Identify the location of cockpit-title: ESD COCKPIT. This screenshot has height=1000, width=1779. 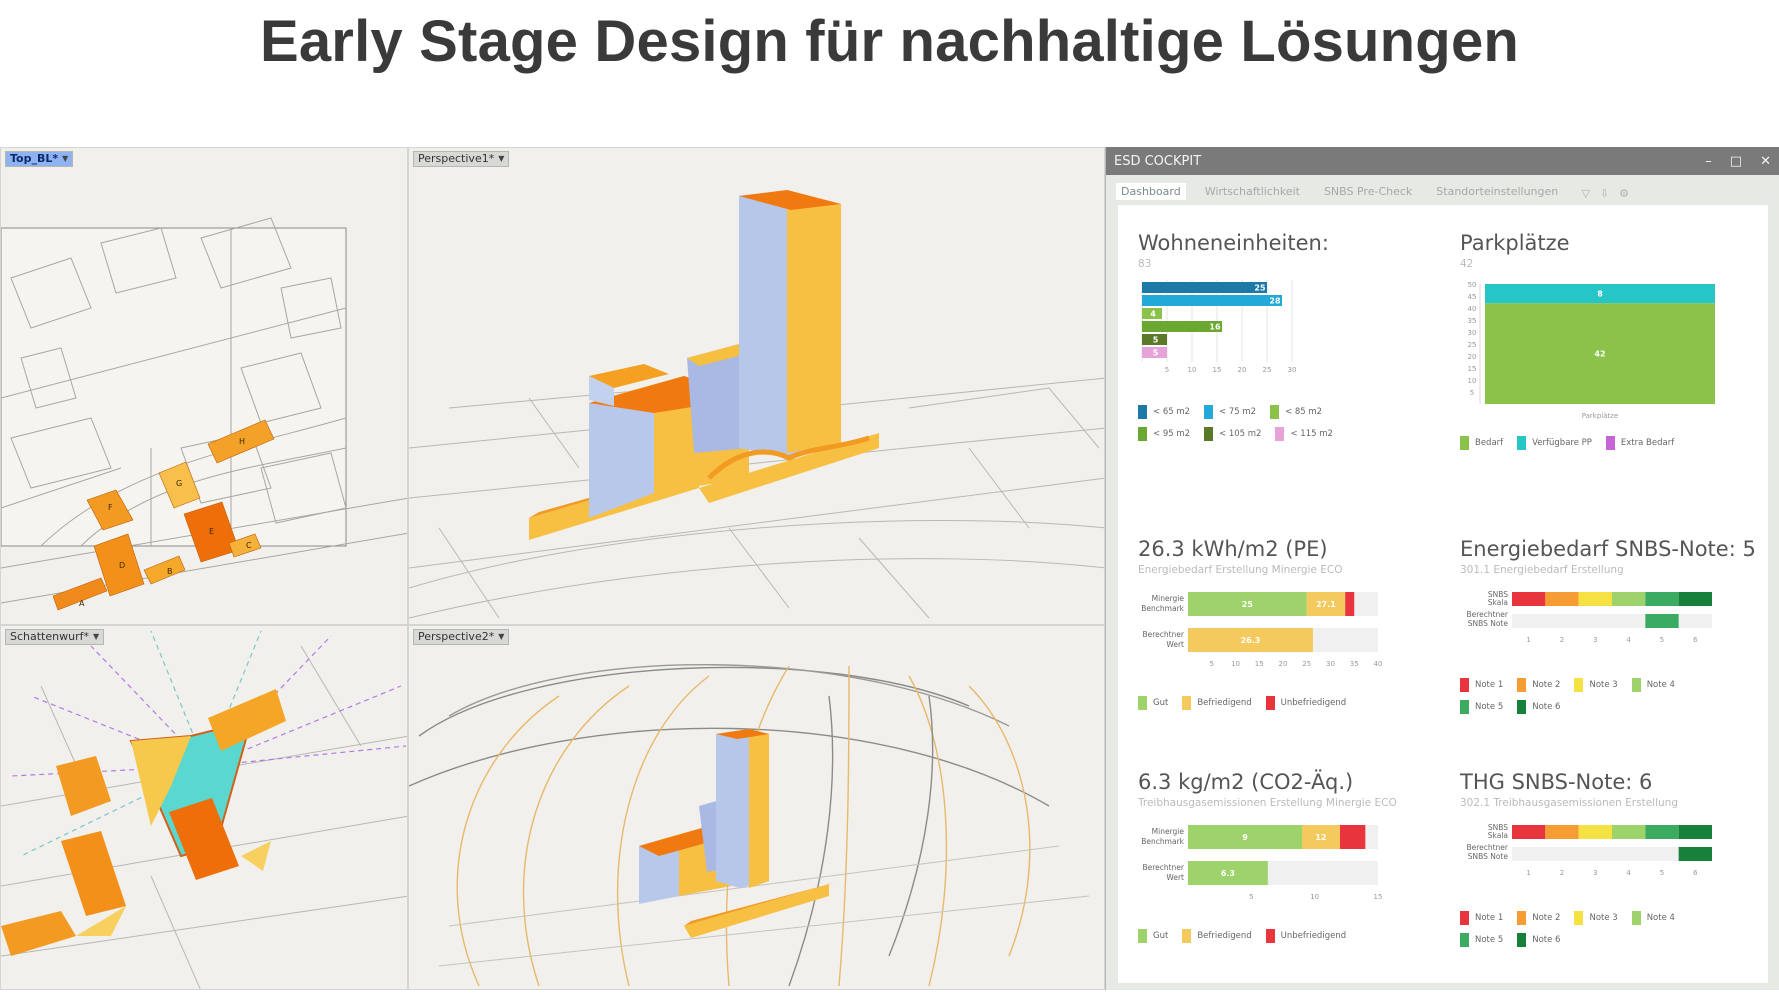
(1158, 161).